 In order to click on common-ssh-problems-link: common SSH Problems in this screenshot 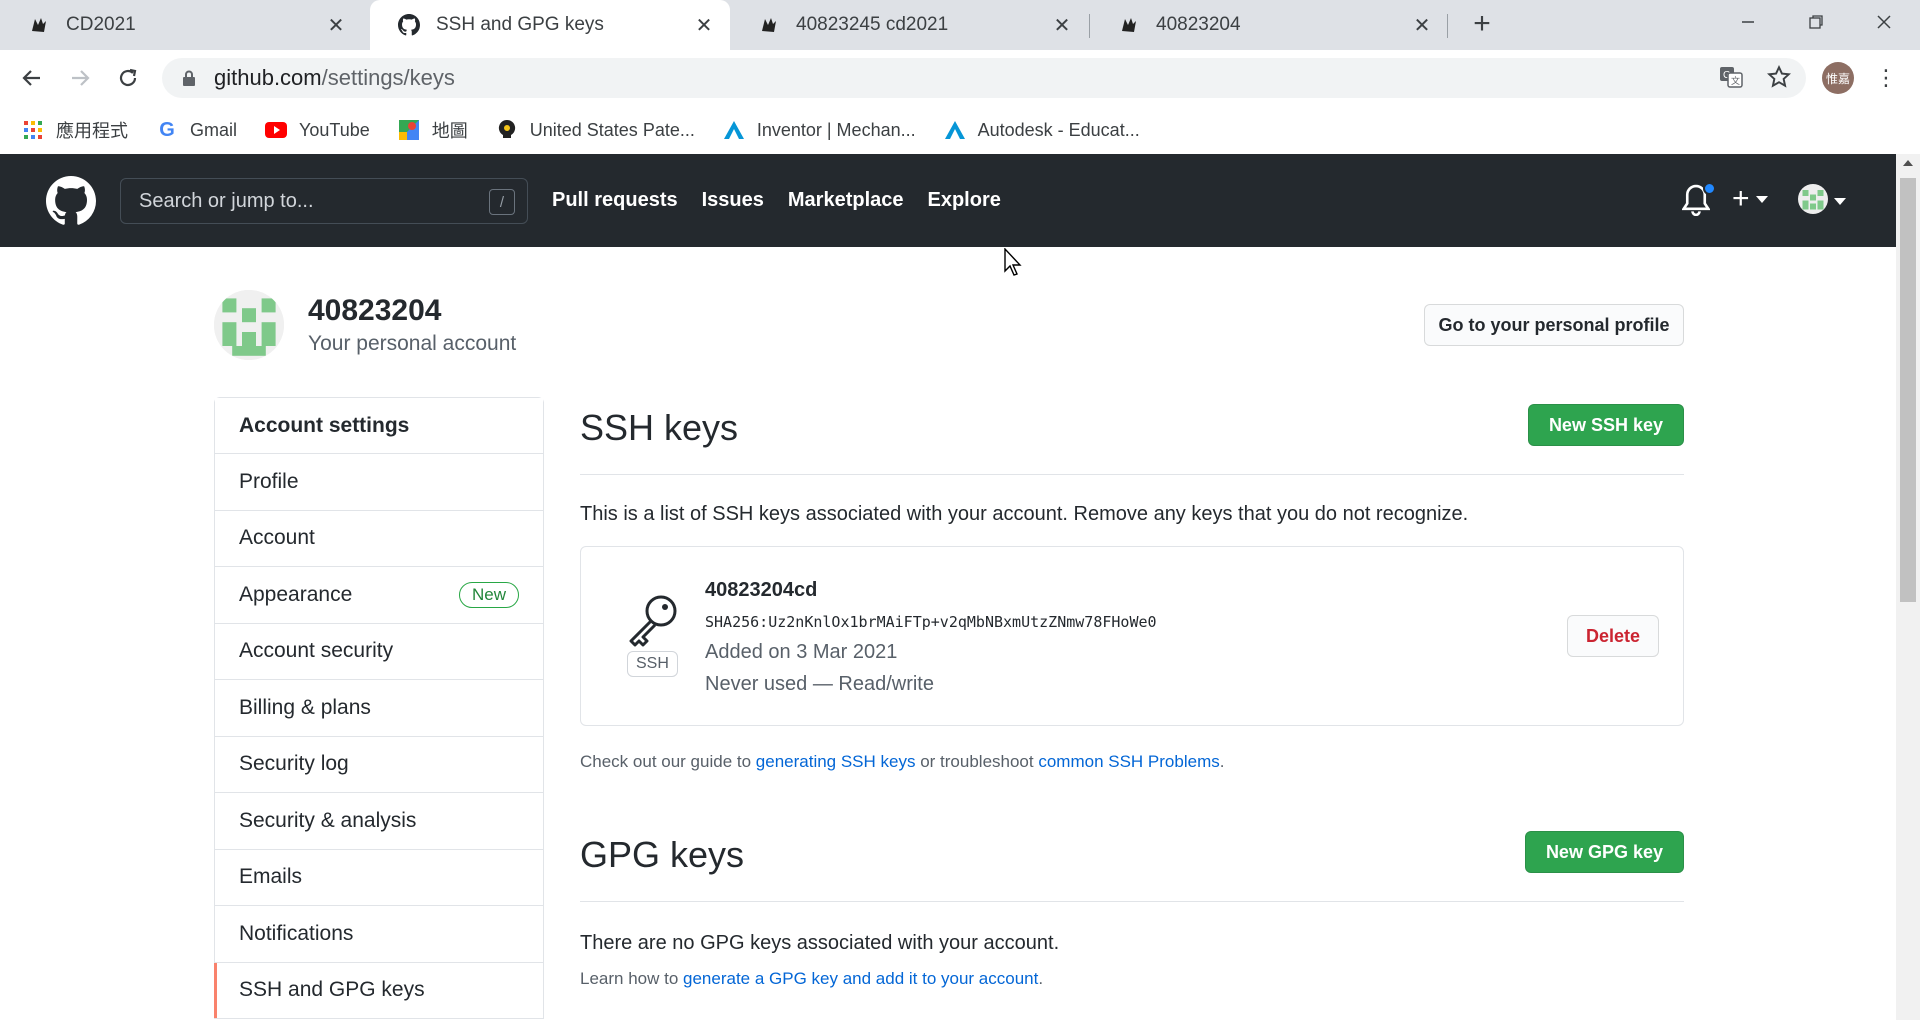, I will do `click(1128, 761)`.